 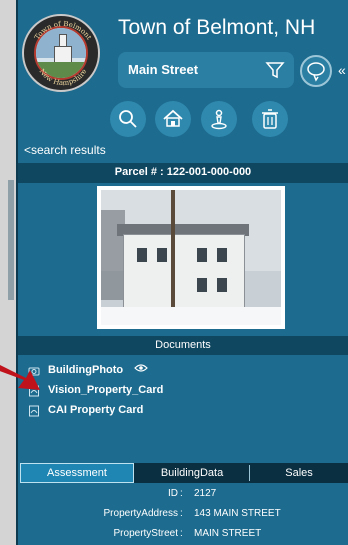 I want to click on detail-value: 143 MAIN STREET, so click(x=237, y=513).